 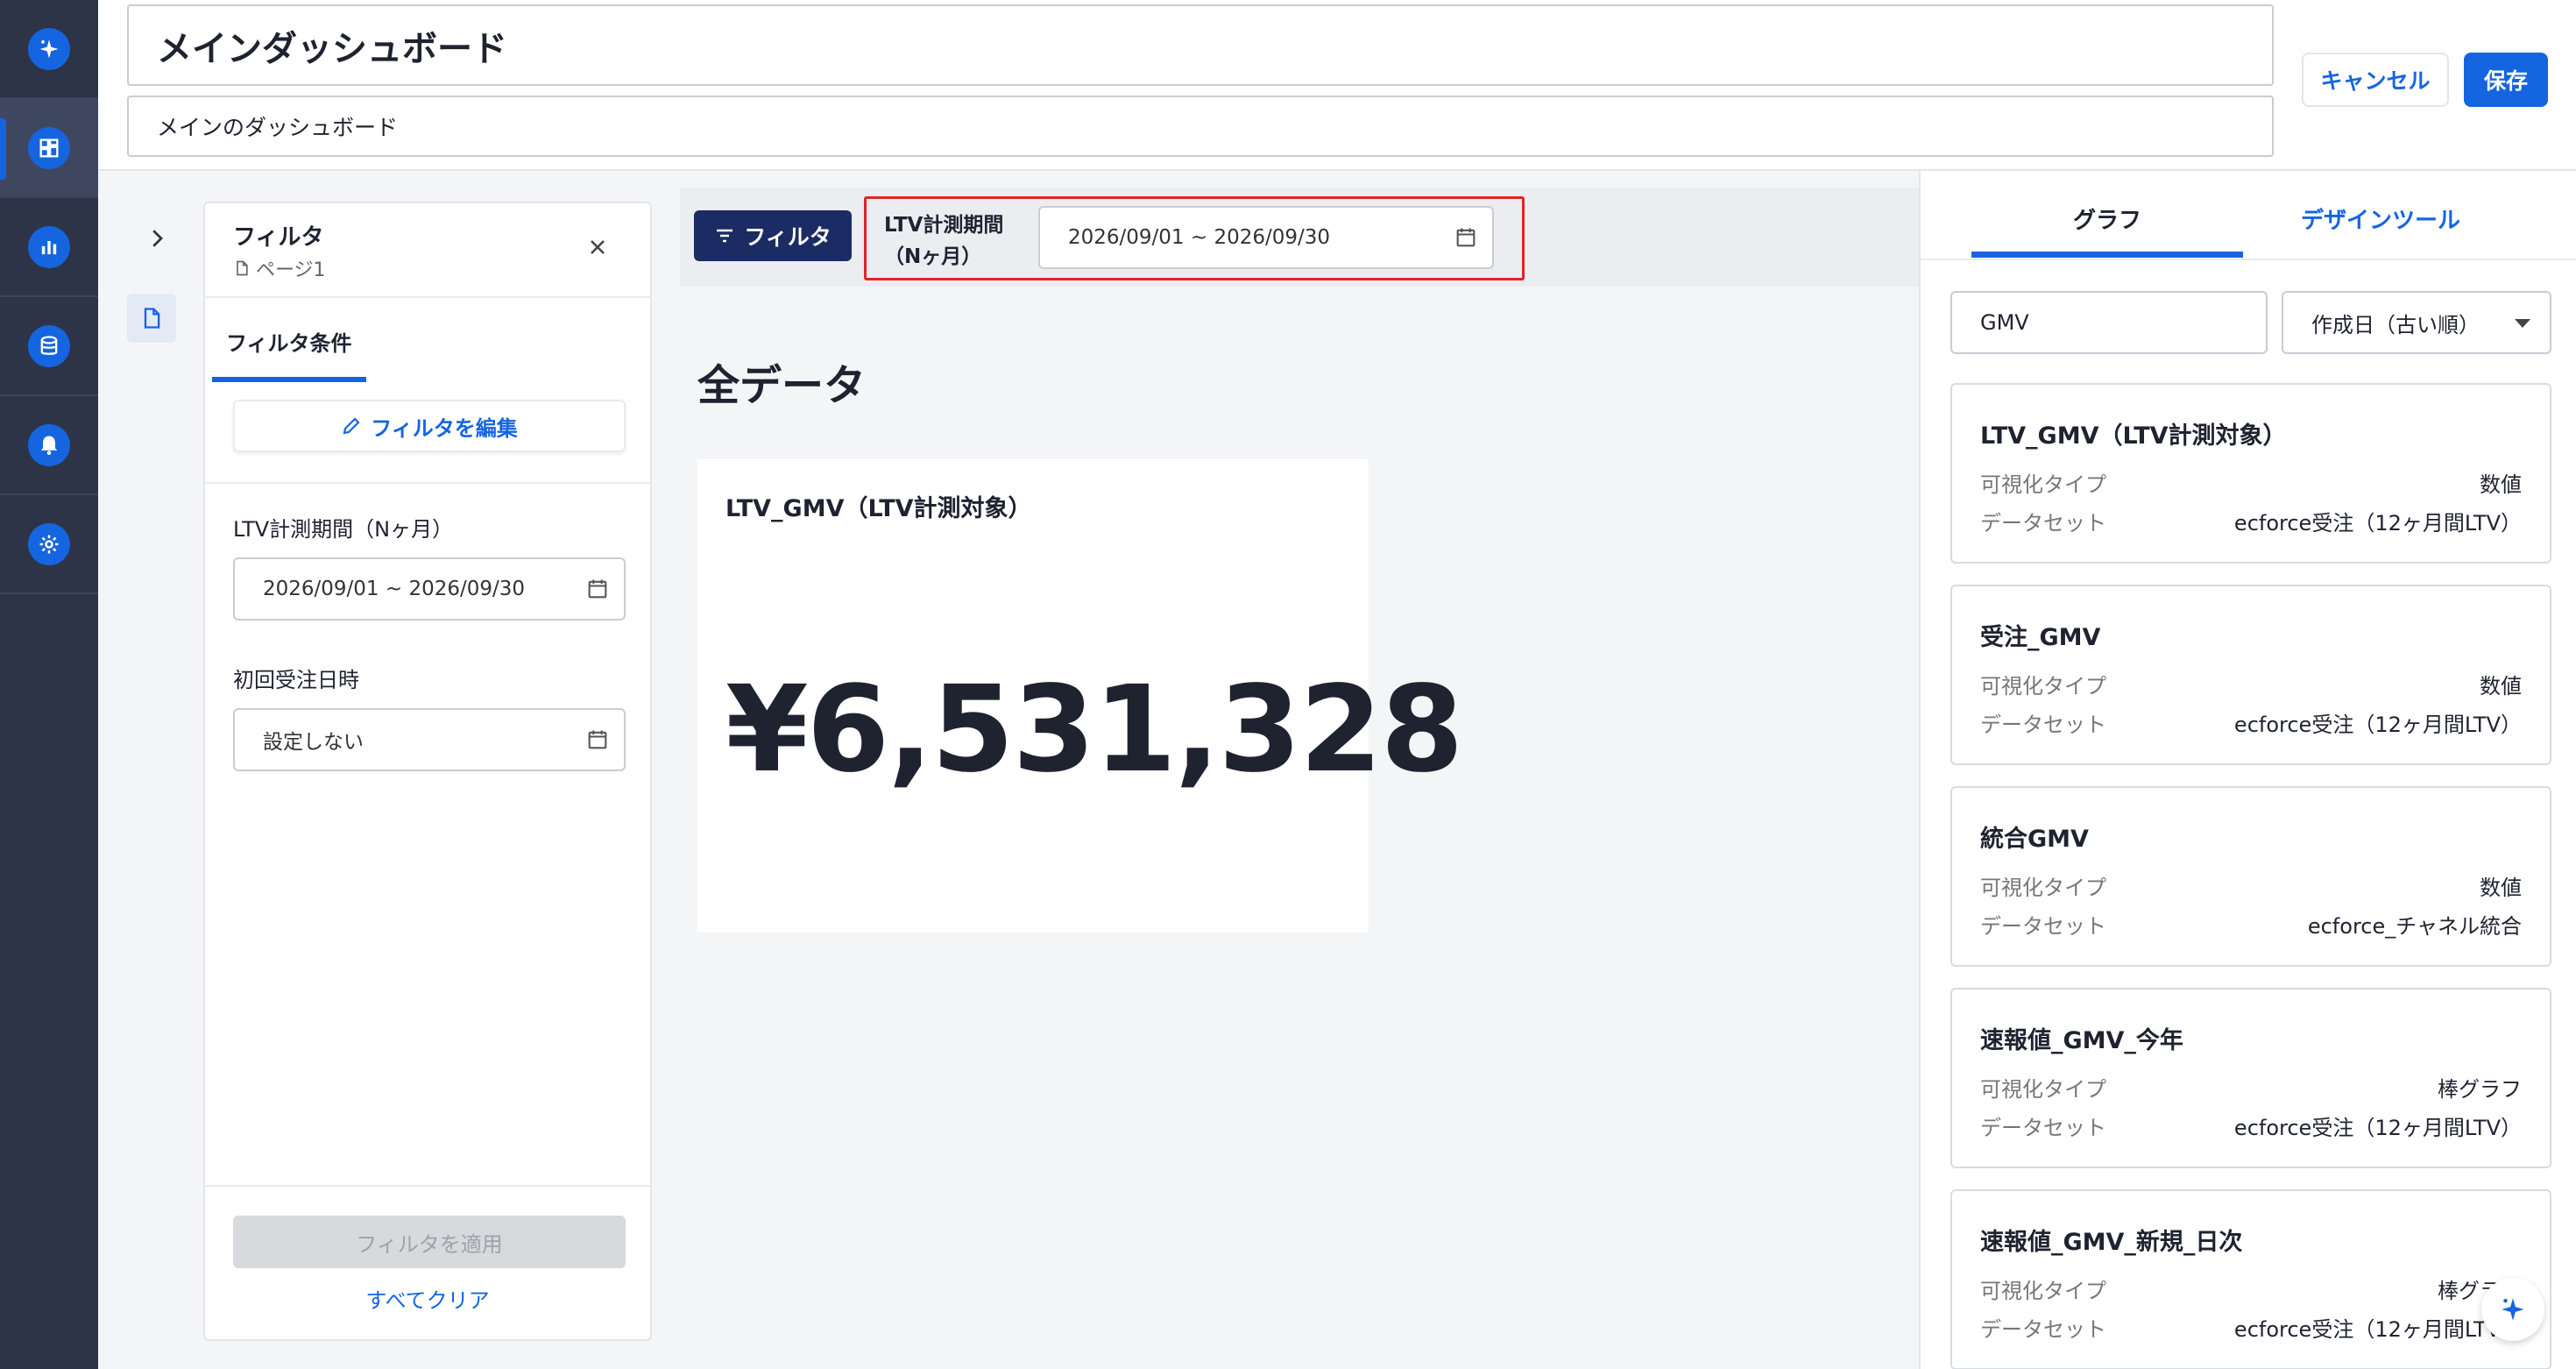 I want to click on dashboard-description-input: メインのダッシュボード, so click(x=1200, y=126).